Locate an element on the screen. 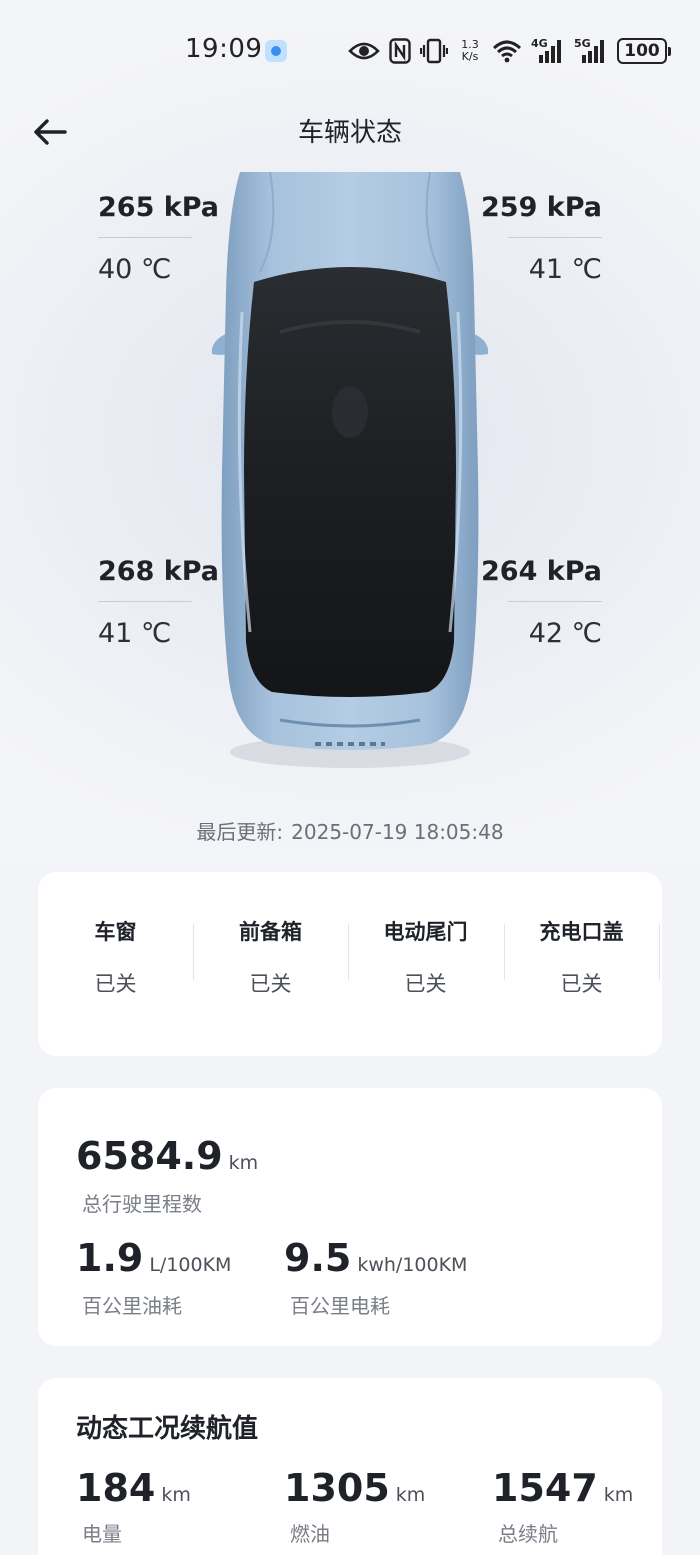  status-bar: 19:09 1.3 K/s 4G 5G 100 is located at coordinates (350, 50).